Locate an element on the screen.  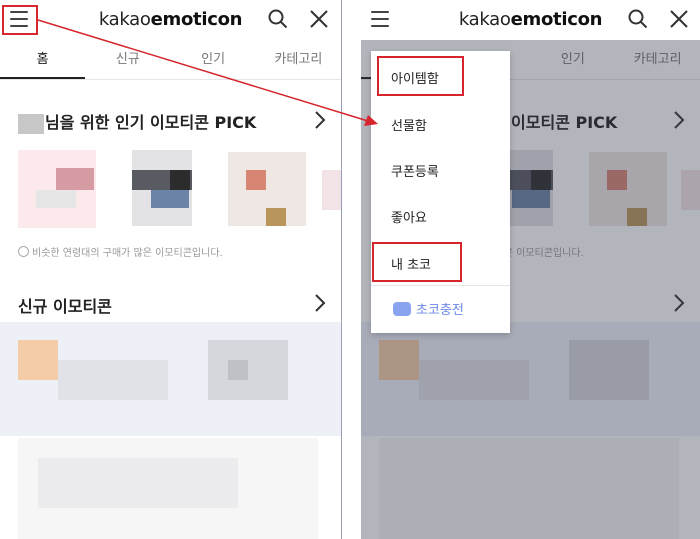
annotation-arrow is located at coordinates (207, 72).